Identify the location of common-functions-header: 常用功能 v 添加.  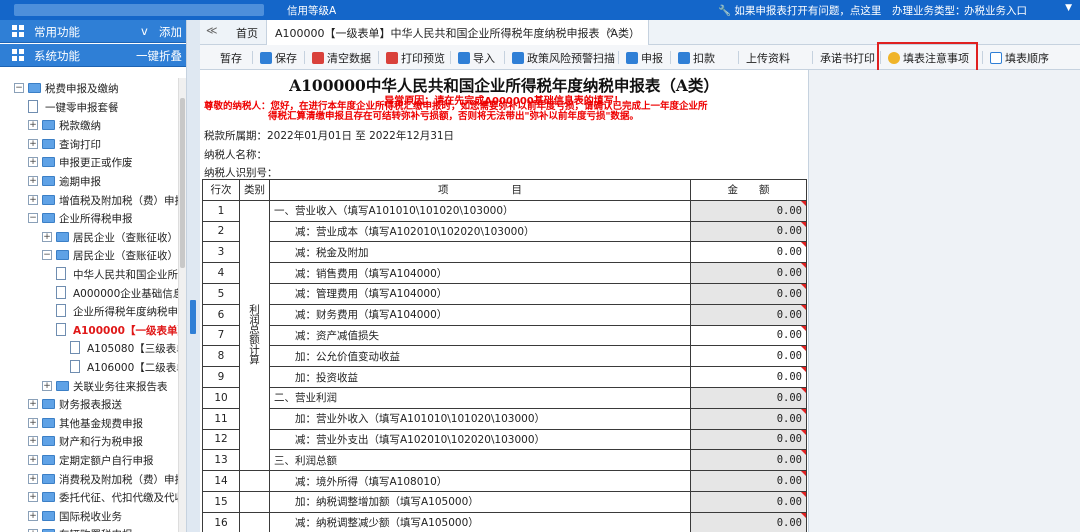
(100, 31).